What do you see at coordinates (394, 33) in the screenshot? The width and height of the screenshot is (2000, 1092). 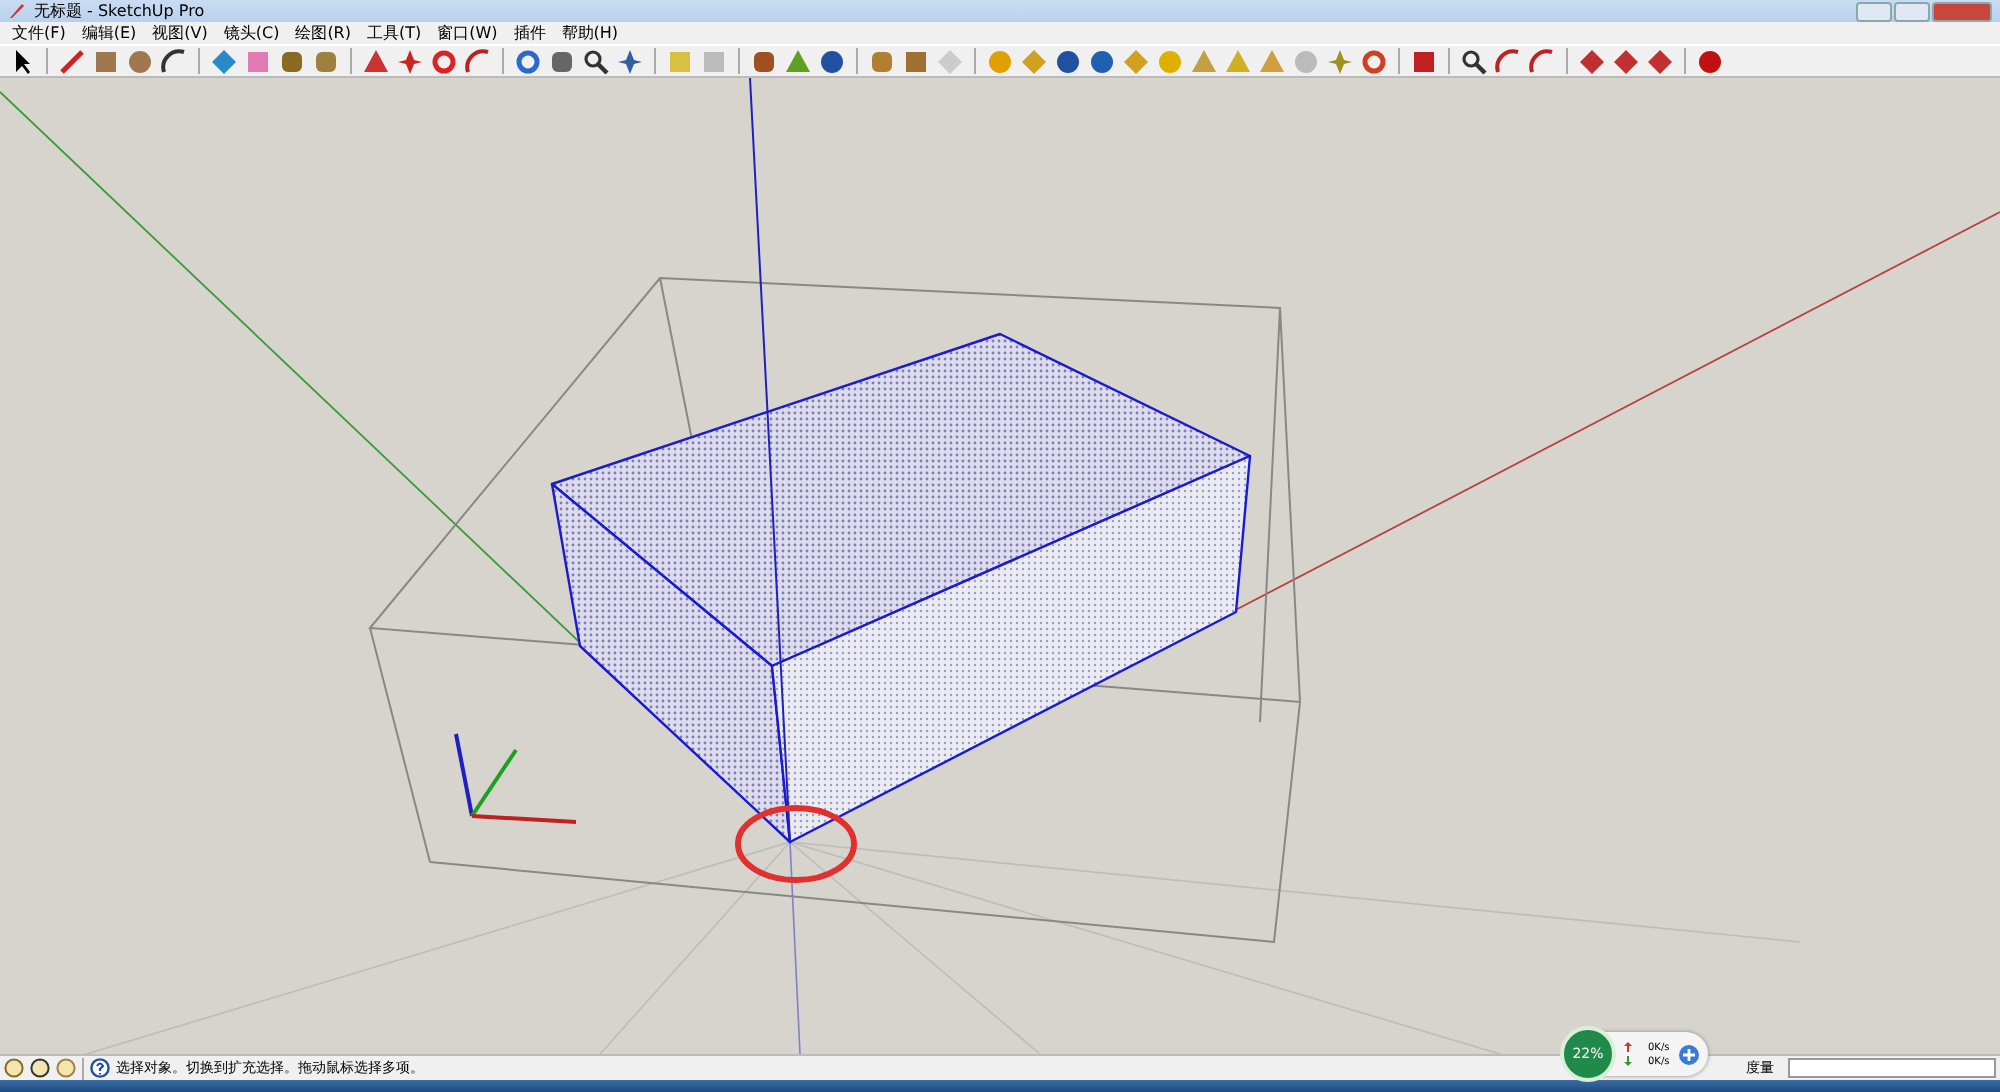 I see `menu-item: 工具(T)` at bounding box center [394, 33].